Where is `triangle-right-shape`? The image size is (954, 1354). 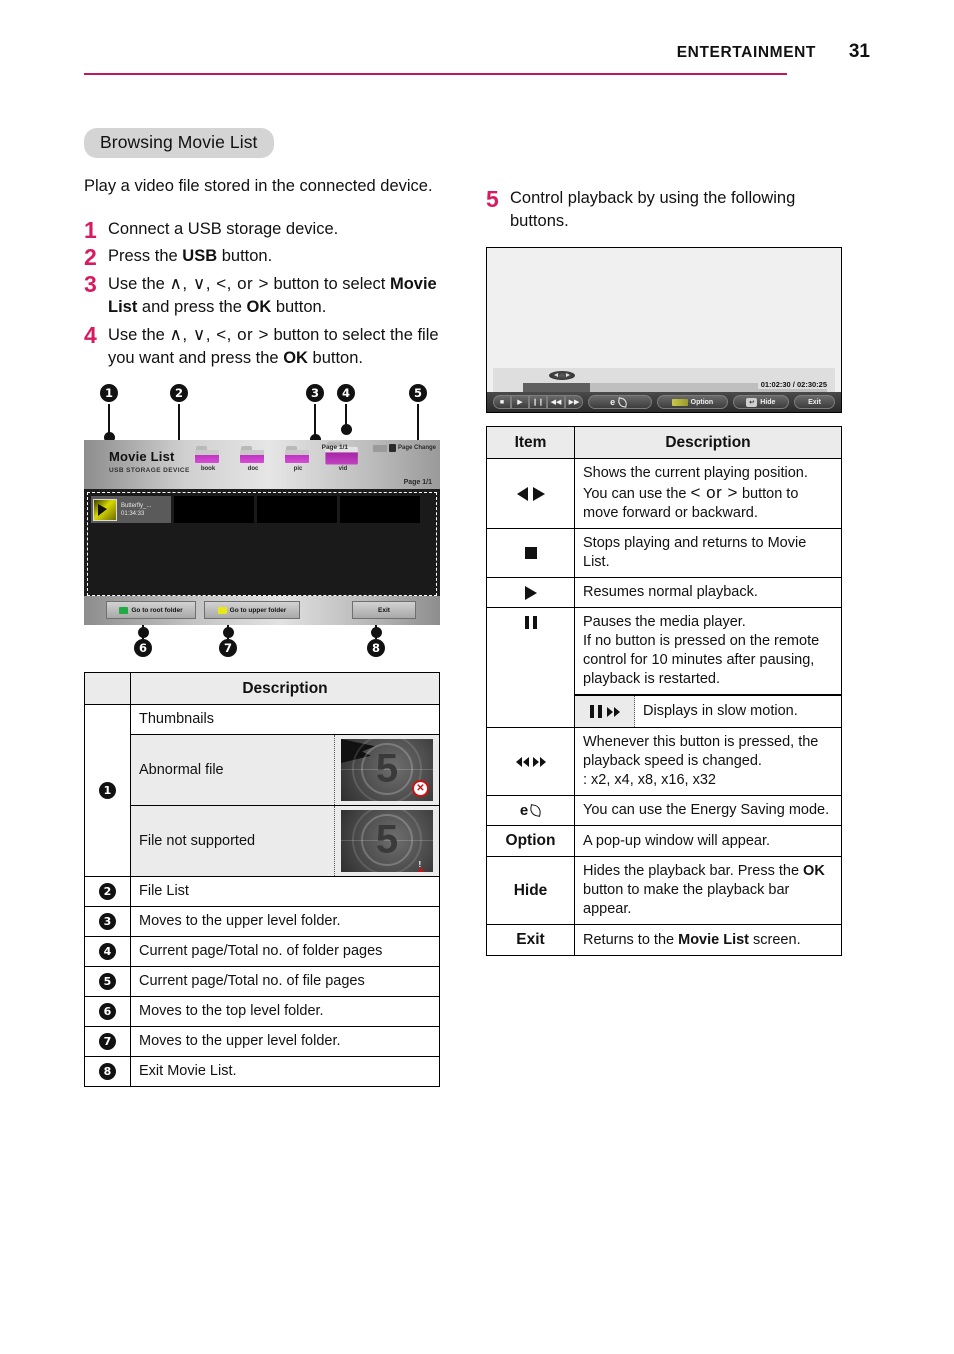
triangle-right-shape is located at coordinates (530, 592).